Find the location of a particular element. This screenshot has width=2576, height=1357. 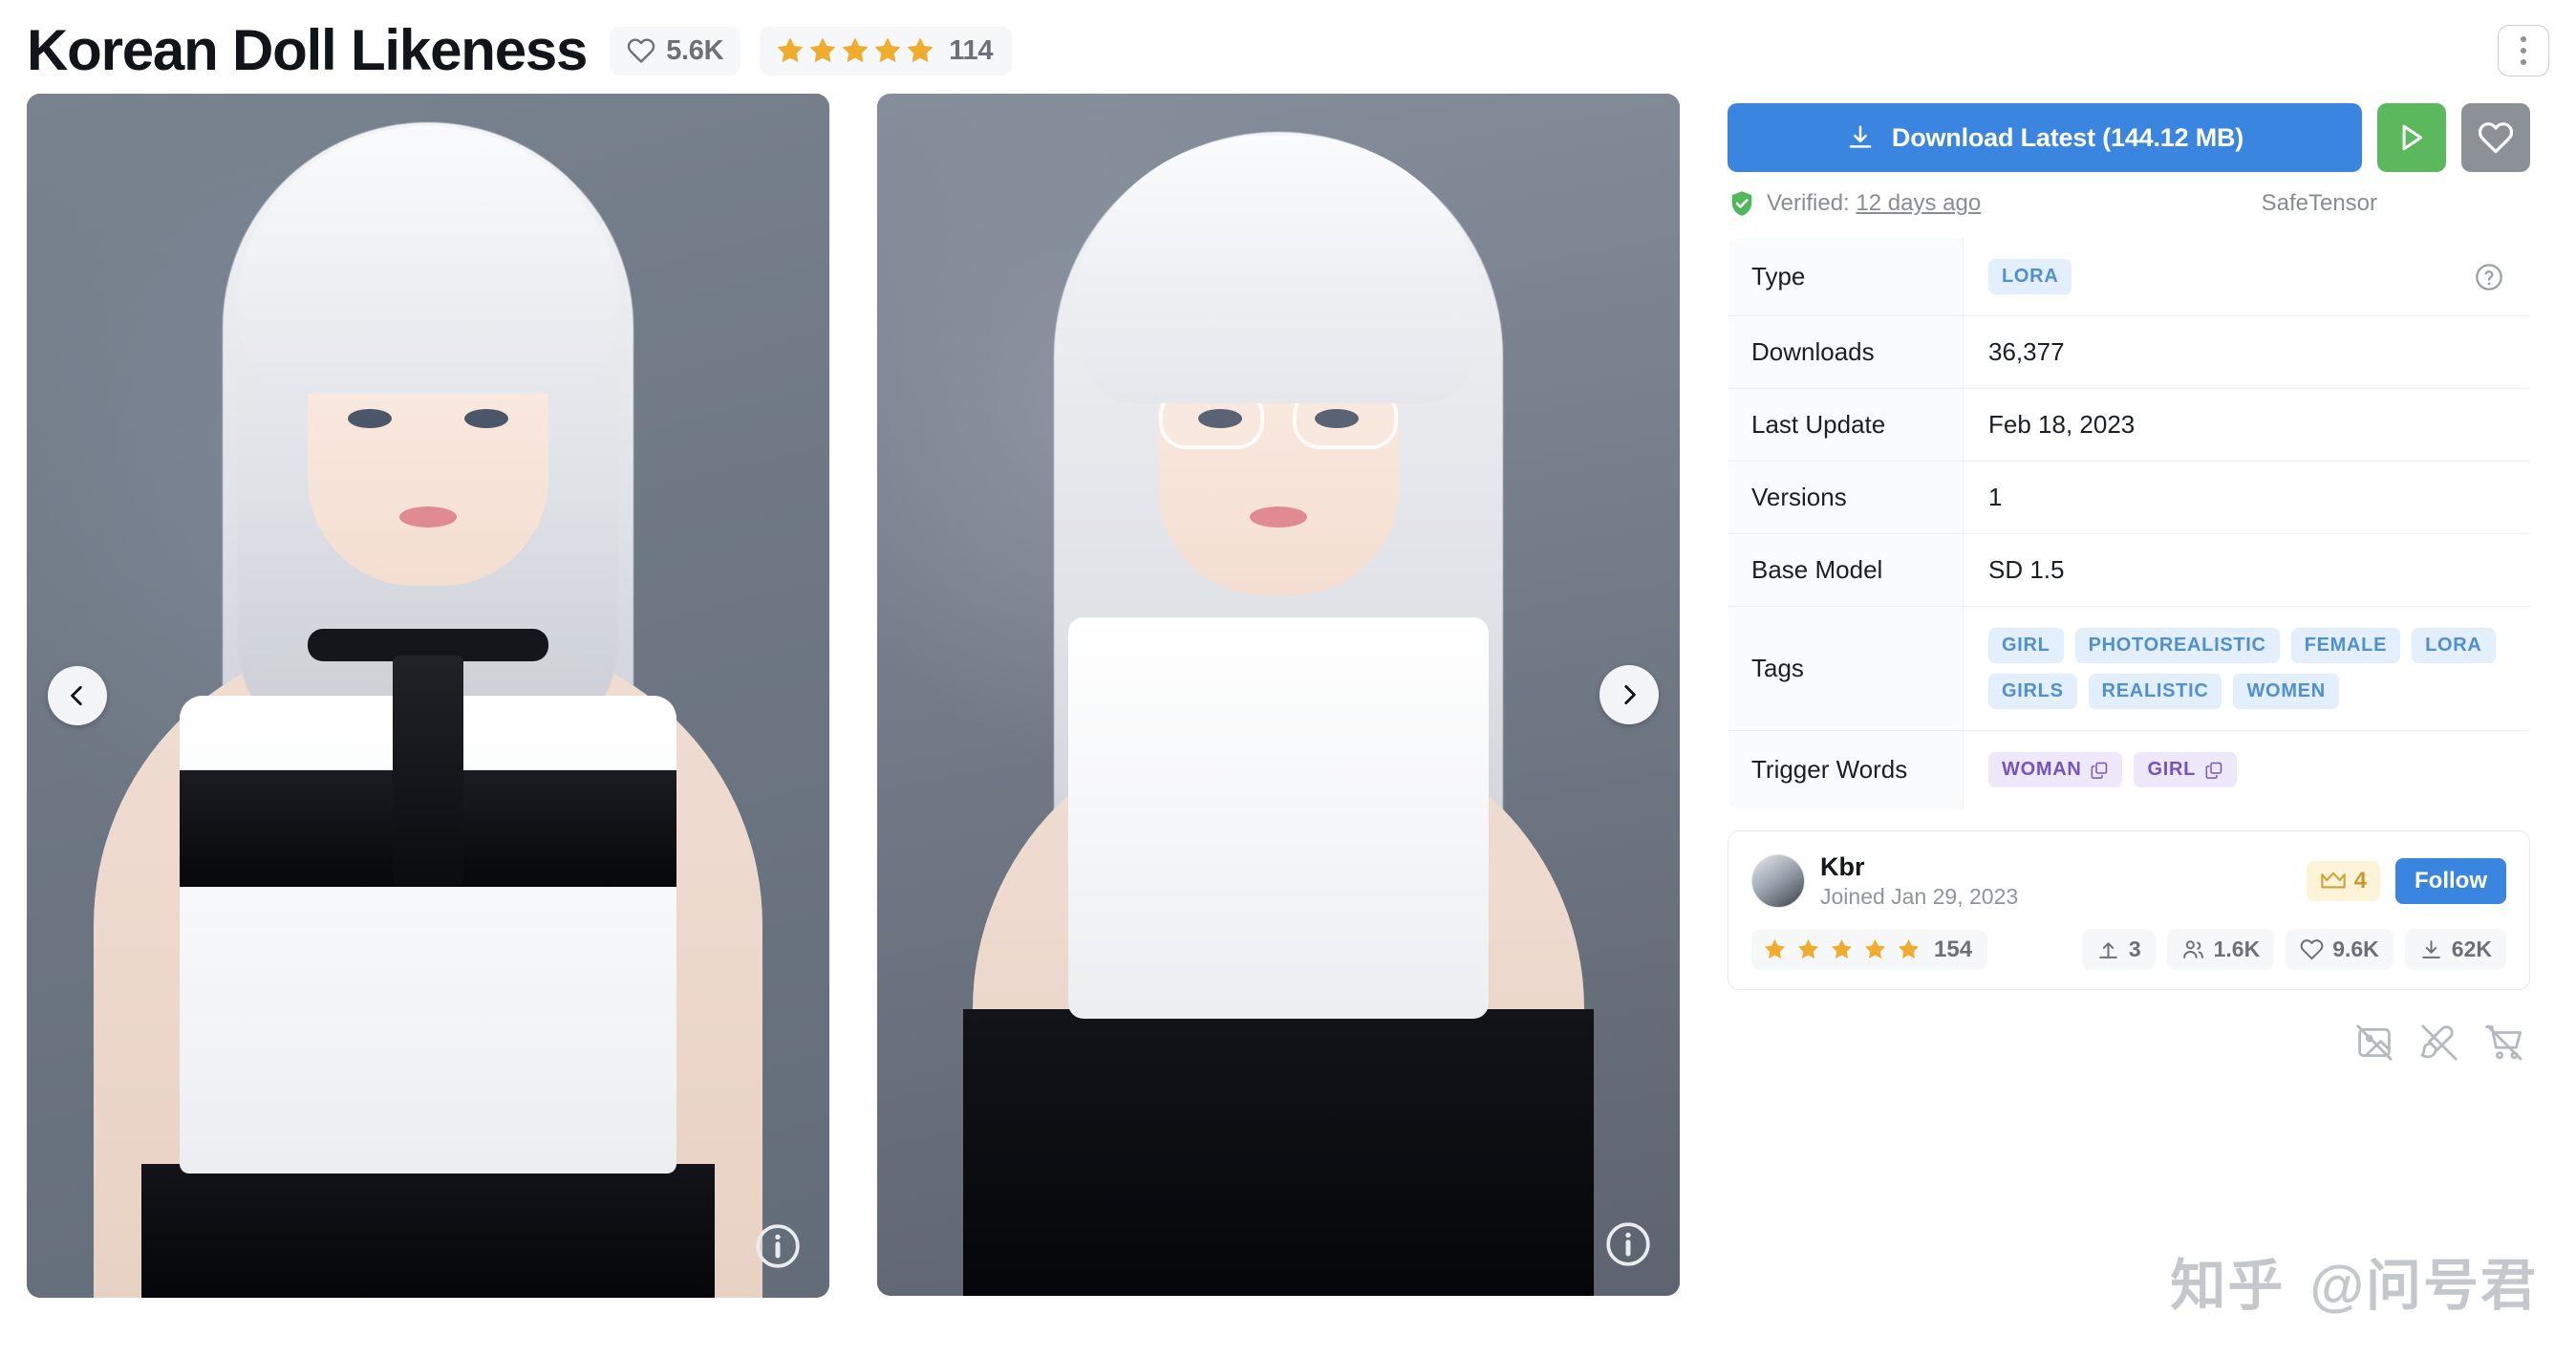

row-key: Versions is located at coordinates (1846, 497).